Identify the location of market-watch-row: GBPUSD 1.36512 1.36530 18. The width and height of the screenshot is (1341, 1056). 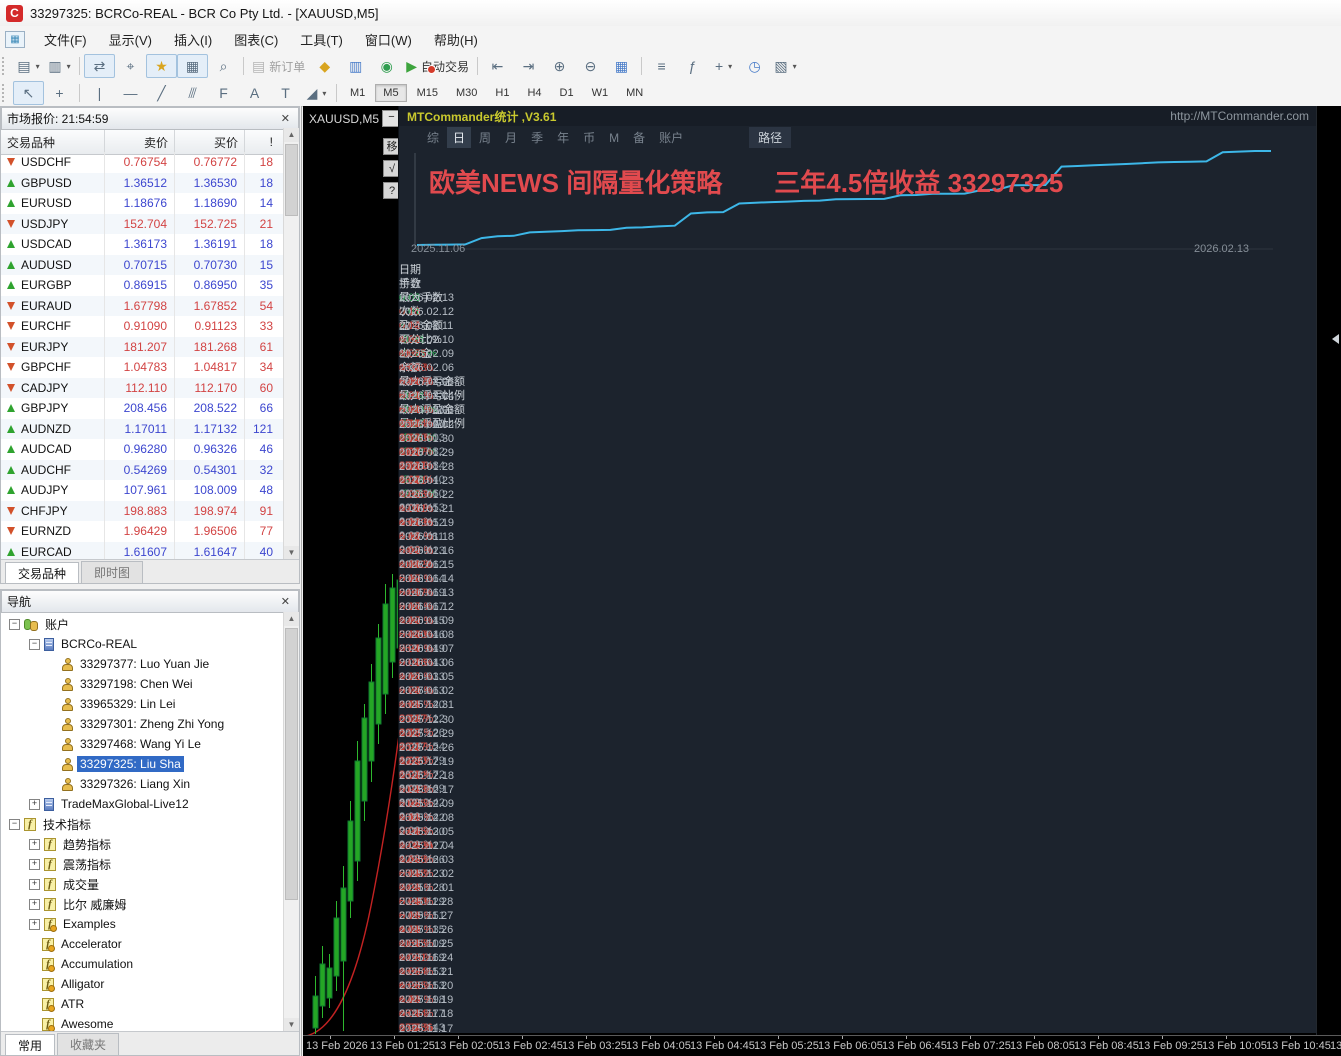
(142, 182).